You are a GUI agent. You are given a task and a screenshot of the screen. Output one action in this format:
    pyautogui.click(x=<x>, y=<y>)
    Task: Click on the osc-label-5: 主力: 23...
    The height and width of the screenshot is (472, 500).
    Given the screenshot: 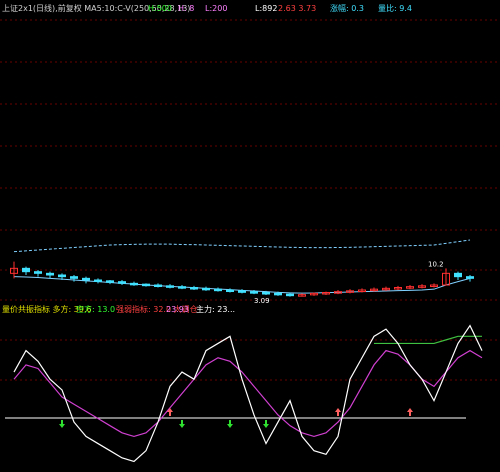 What is the action you would take?
    pyautogui.click(x=216, y=309)
    